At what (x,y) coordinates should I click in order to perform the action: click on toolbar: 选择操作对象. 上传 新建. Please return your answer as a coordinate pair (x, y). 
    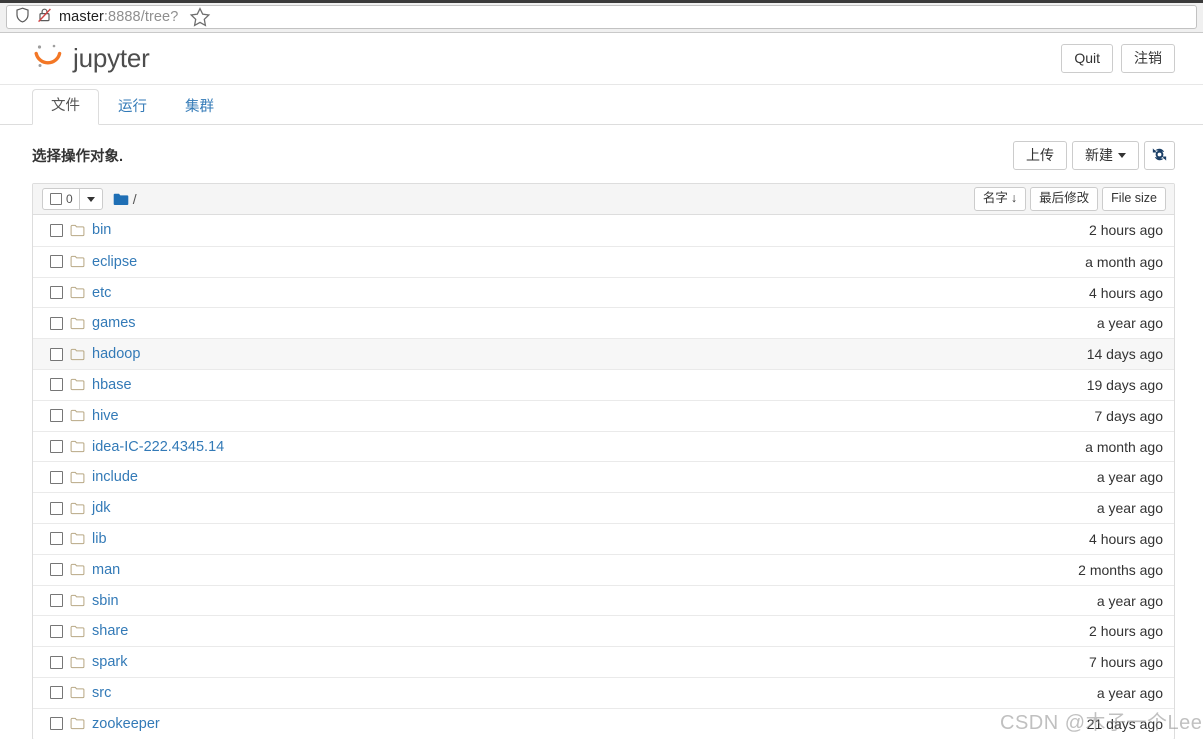
    Looking at the image, I should click on (601, 154).